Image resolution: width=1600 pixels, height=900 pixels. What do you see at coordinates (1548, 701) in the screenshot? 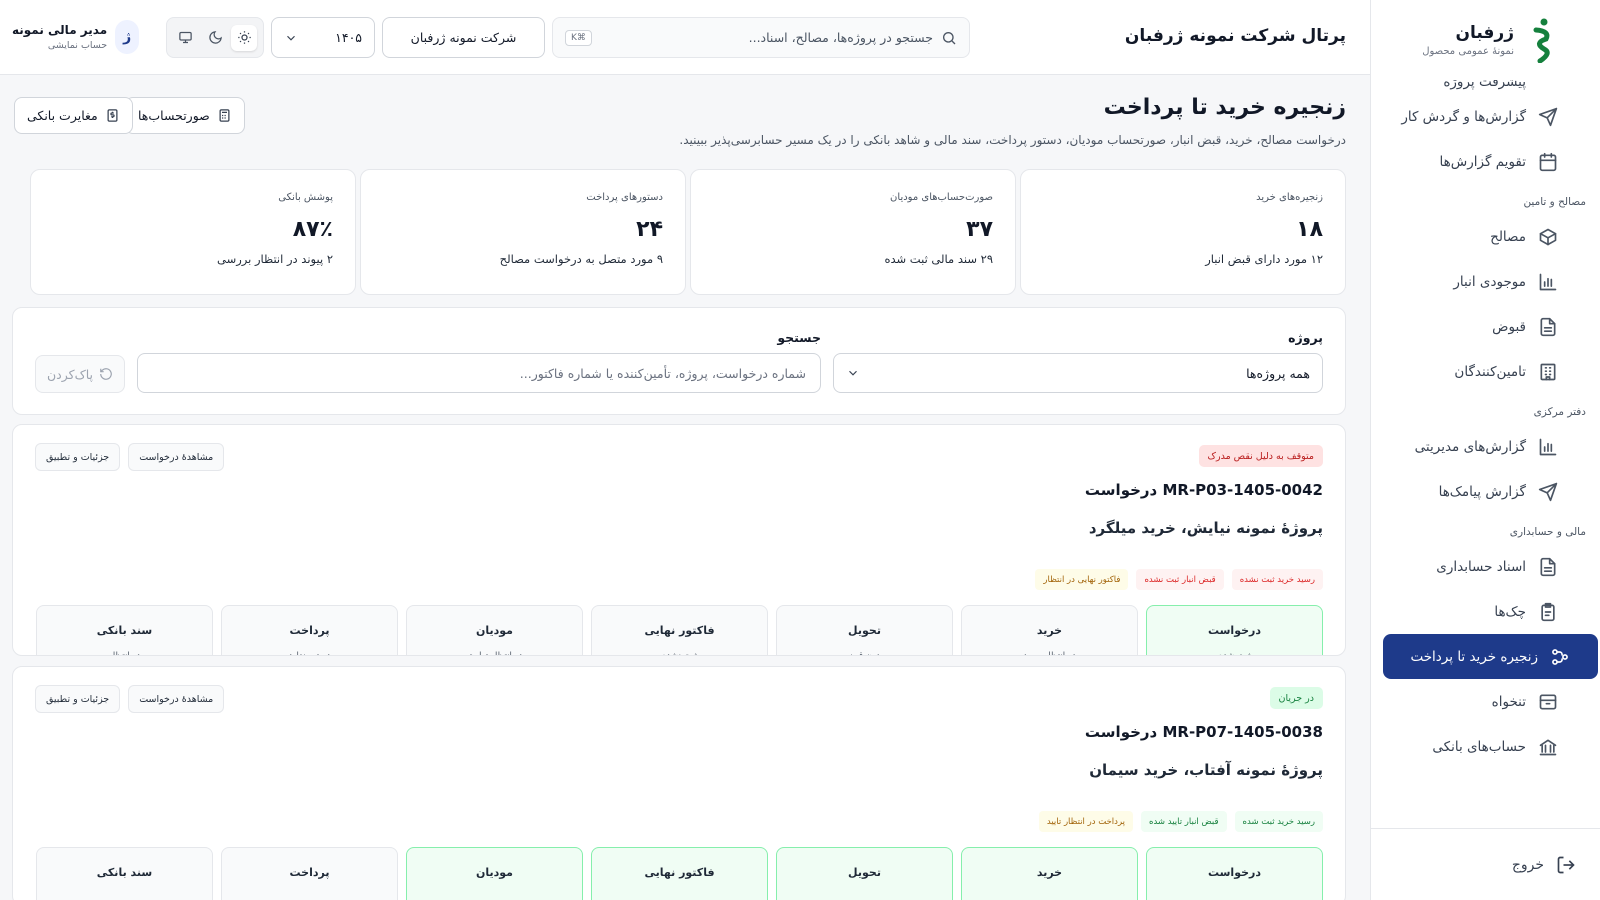
I see `archive-icon` at bounding box center [1548, 701].